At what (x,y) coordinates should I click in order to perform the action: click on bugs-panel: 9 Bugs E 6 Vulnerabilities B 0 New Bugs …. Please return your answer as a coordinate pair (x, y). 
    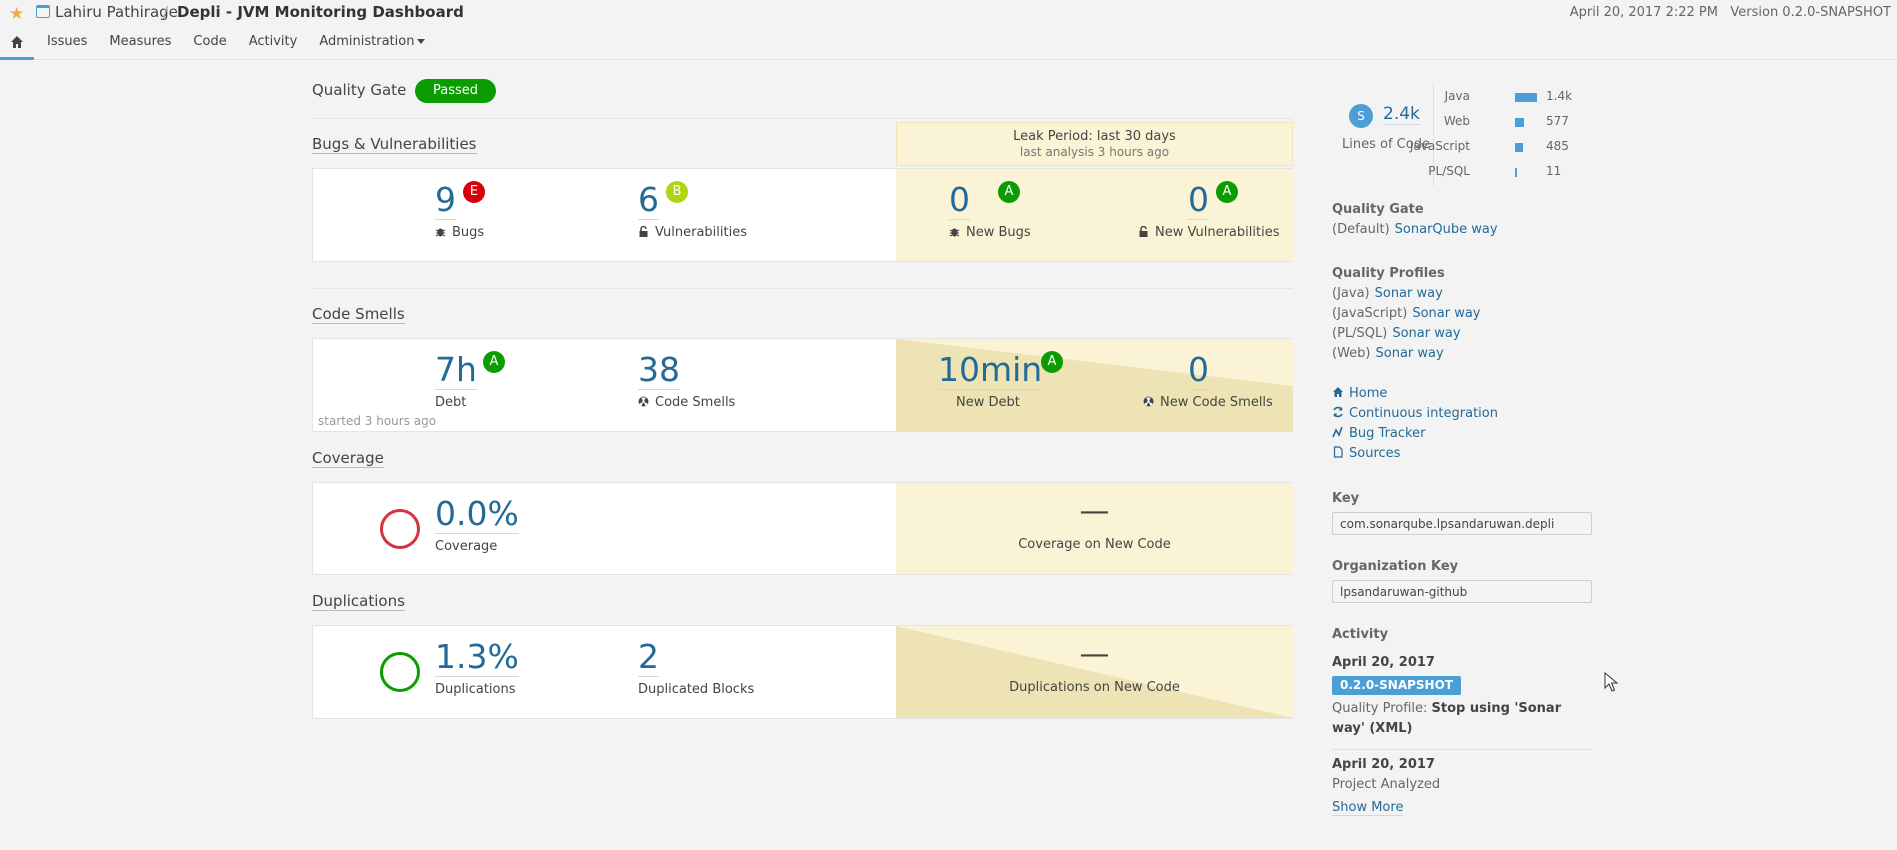
    Looking at the image, I should click on (802, 215).